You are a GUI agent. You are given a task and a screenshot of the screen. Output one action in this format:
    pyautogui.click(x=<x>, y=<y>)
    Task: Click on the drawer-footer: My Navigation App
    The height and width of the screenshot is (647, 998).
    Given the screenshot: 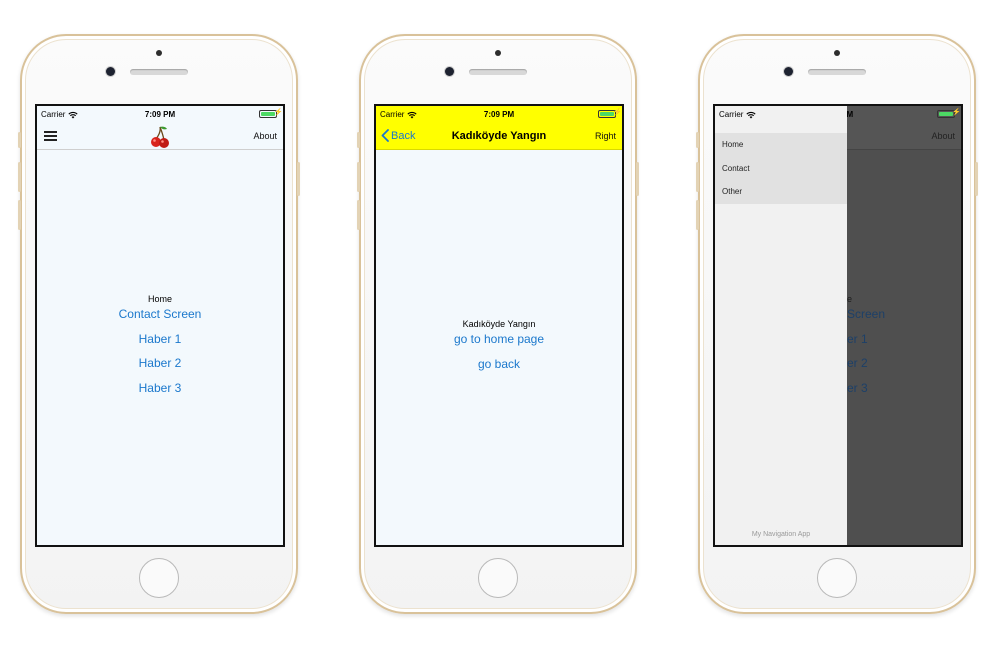 What is the action you would take?
    pyautogui.click(x=781, y=534)
    